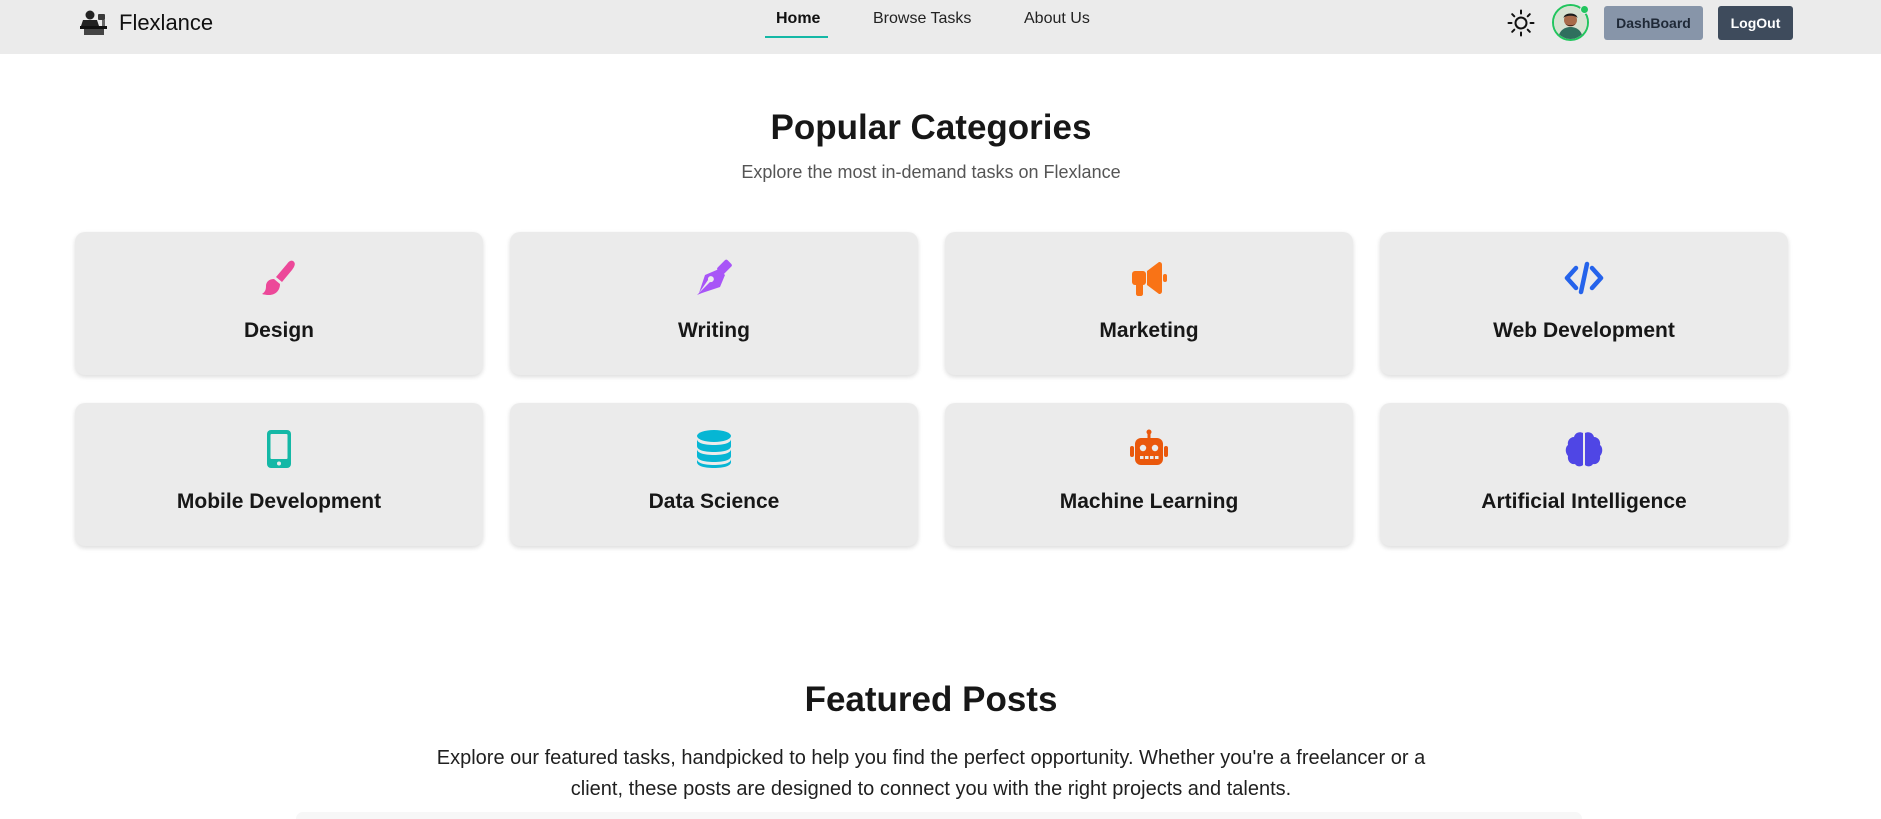  What do you see at coordinates (1584, 303) in the screenshot?
I see `category-card-web-development: Web Development` at bounding box center [1584, 303].